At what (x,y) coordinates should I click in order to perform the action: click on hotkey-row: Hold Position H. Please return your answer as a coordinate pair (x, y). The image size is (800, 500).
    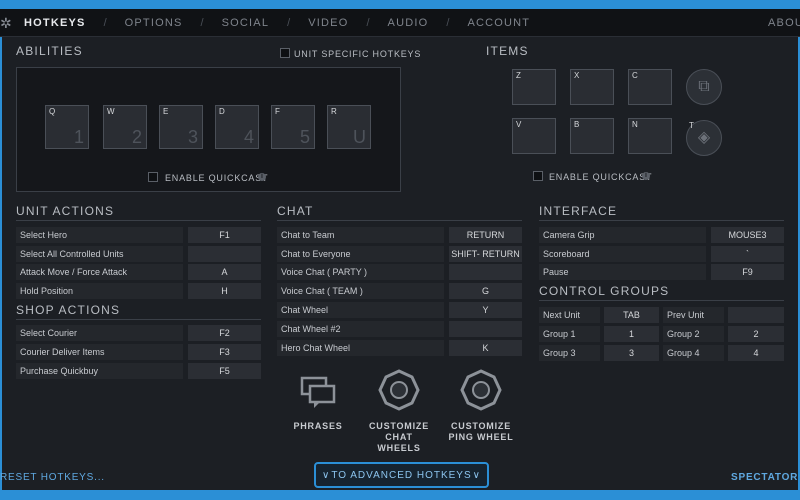
    Looking at the image, I should click on (138, 291).